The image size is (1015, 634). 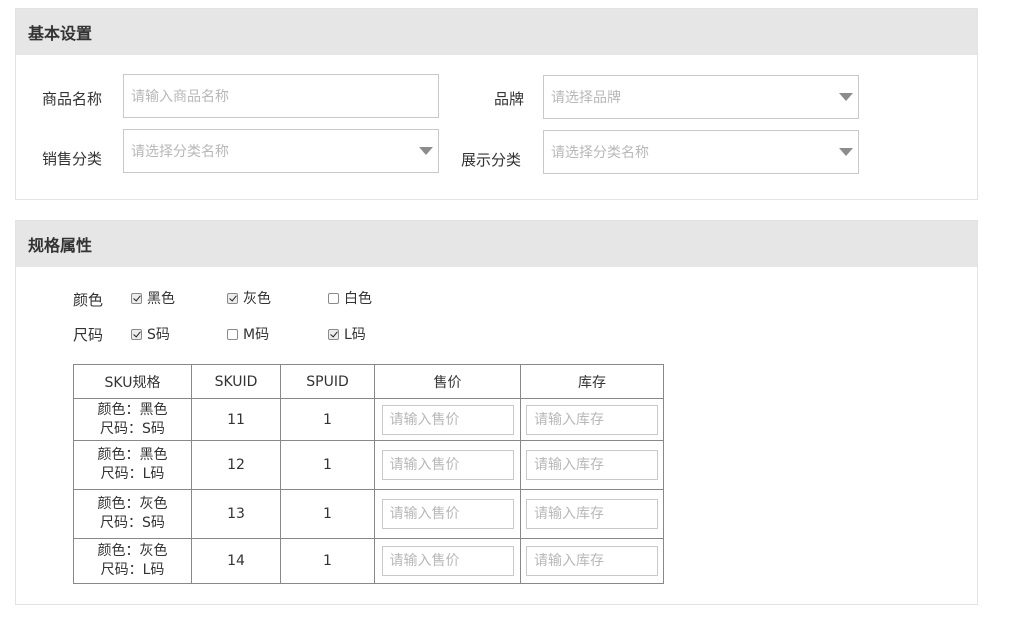 I want to click on brand-select: 请选择品牌, so click(x=701, y=97).